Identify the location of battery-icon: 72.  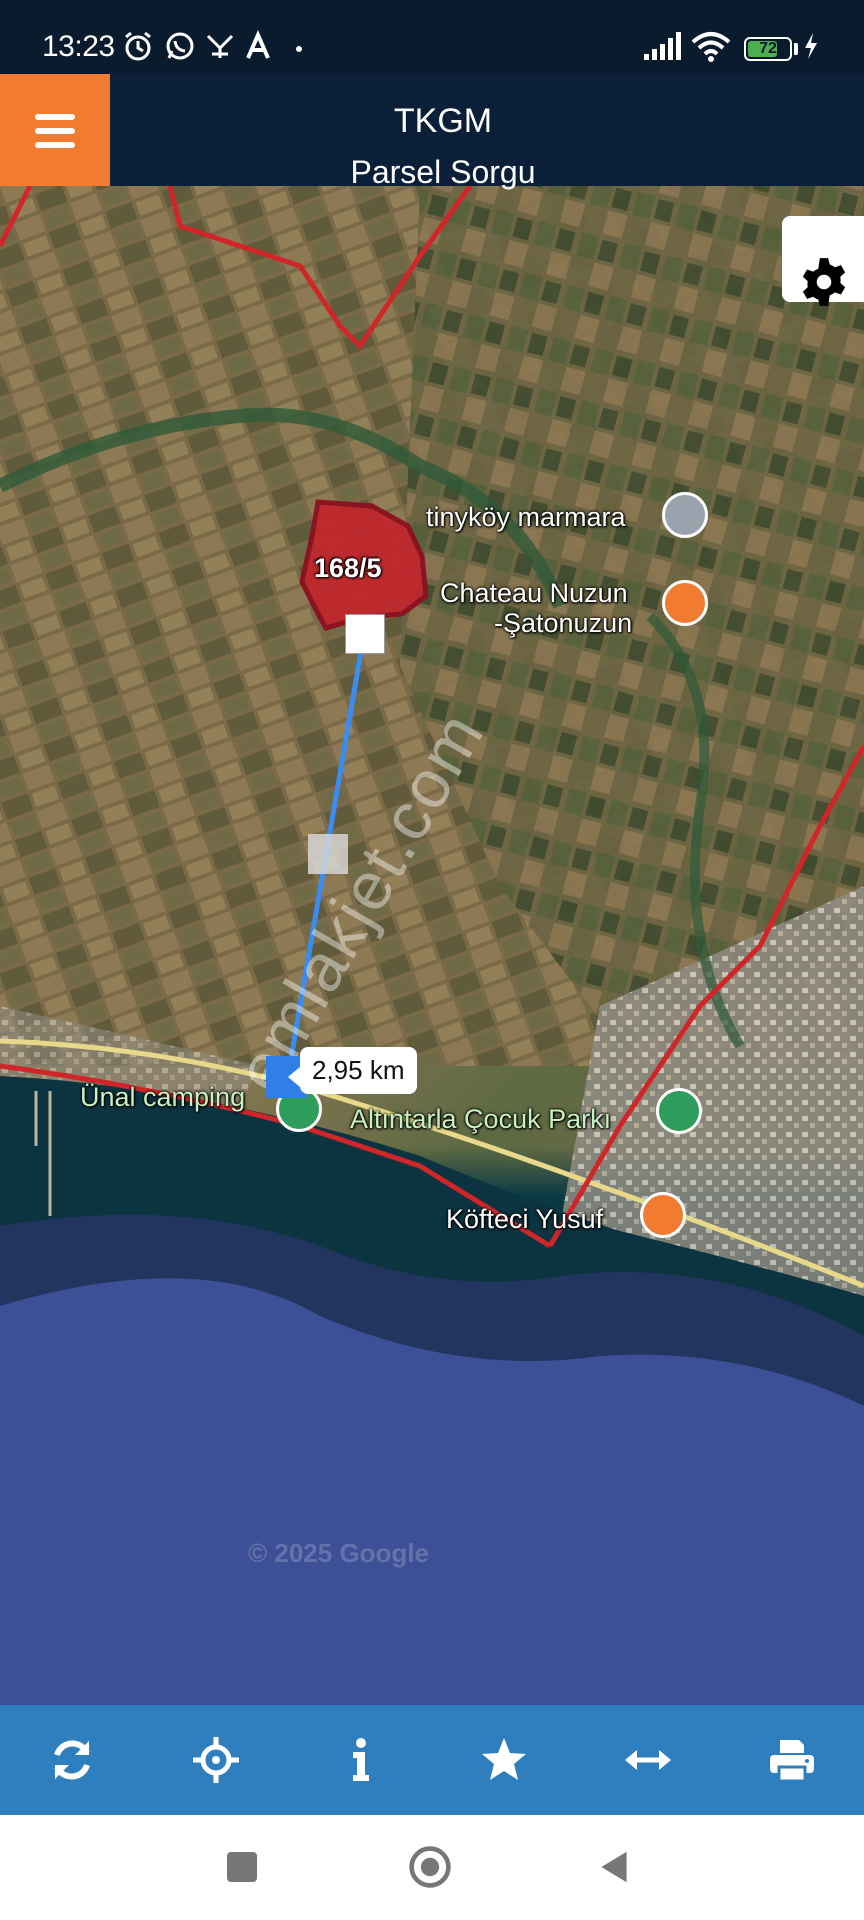
(768, 49).